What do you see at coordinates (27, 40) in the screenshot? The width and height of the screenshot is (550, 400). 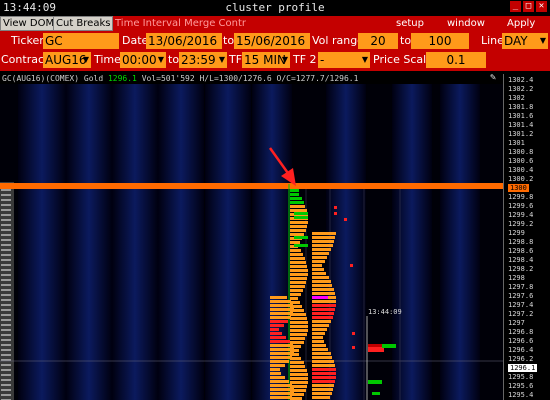 I see `ticker-label: Ticker` at bounding box center [27, 40].